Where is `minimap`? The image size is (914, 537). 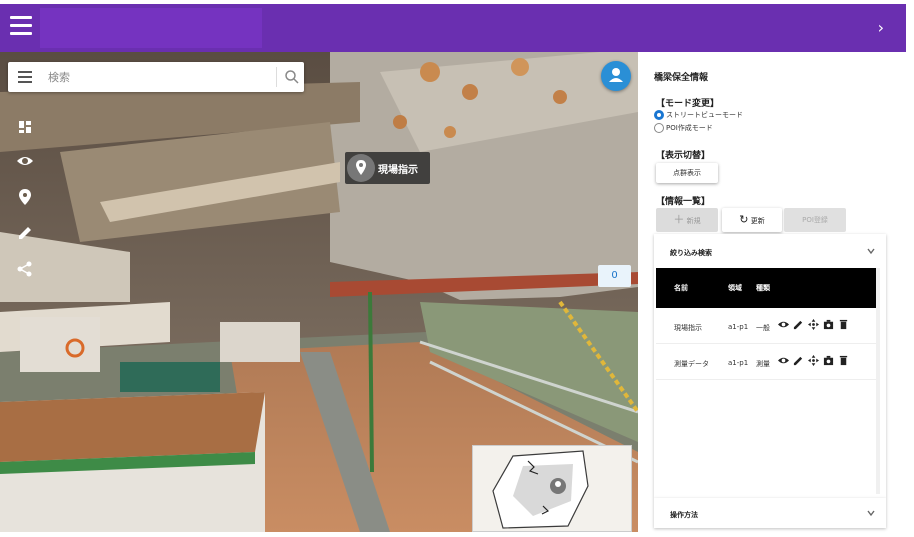
minimap is located at coordinates (552, 488).